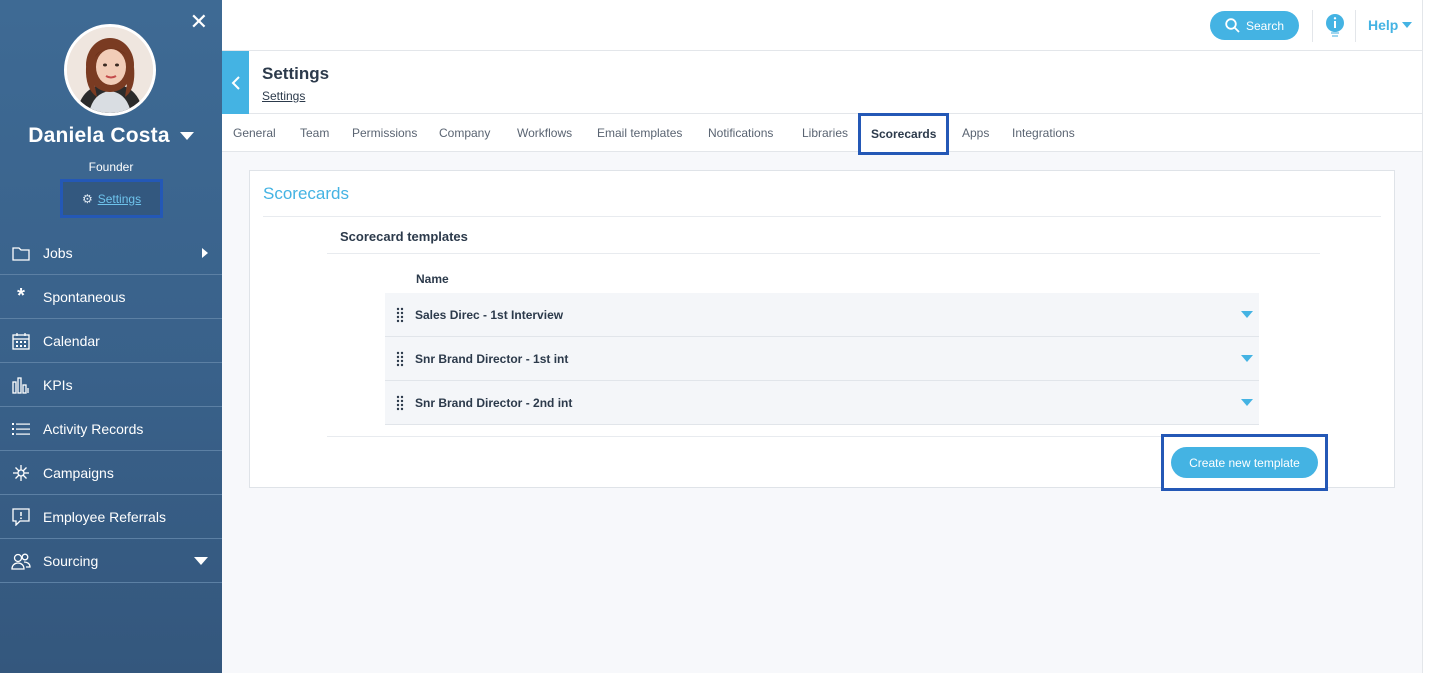 The width and height of the screenshot is (1435, 673). Describe the element at coordinates (283, 96) in the screenshot. I see `breadcrumb: Settings` at that location.